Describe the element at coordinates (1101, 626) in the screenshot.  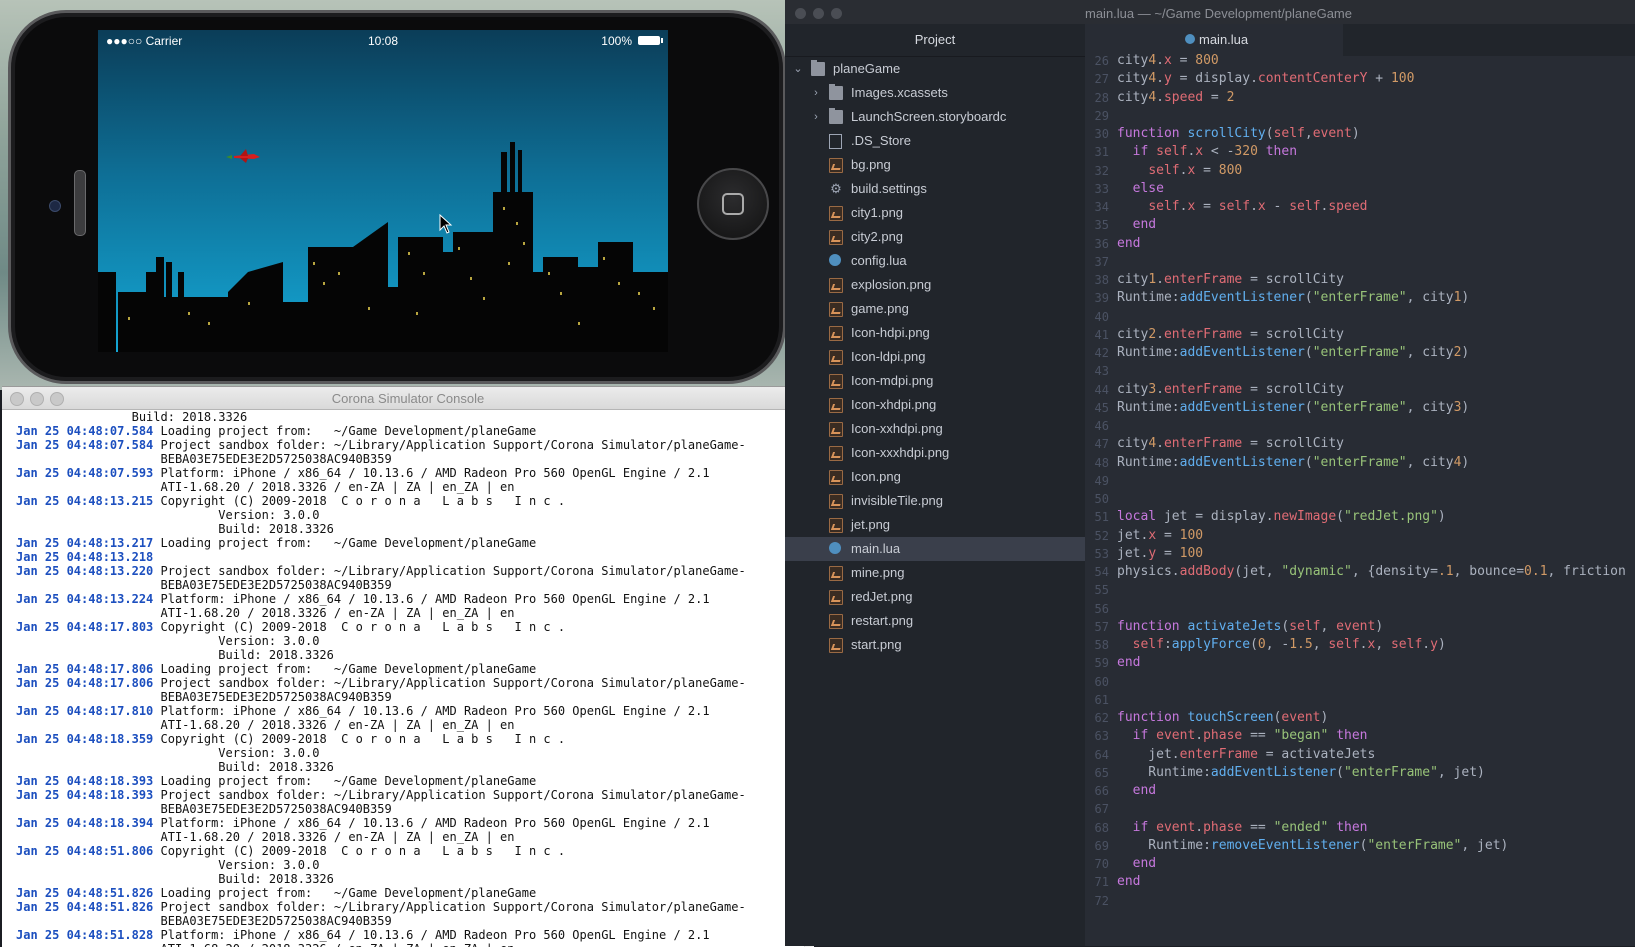
I see `line-number: 57` at that location.